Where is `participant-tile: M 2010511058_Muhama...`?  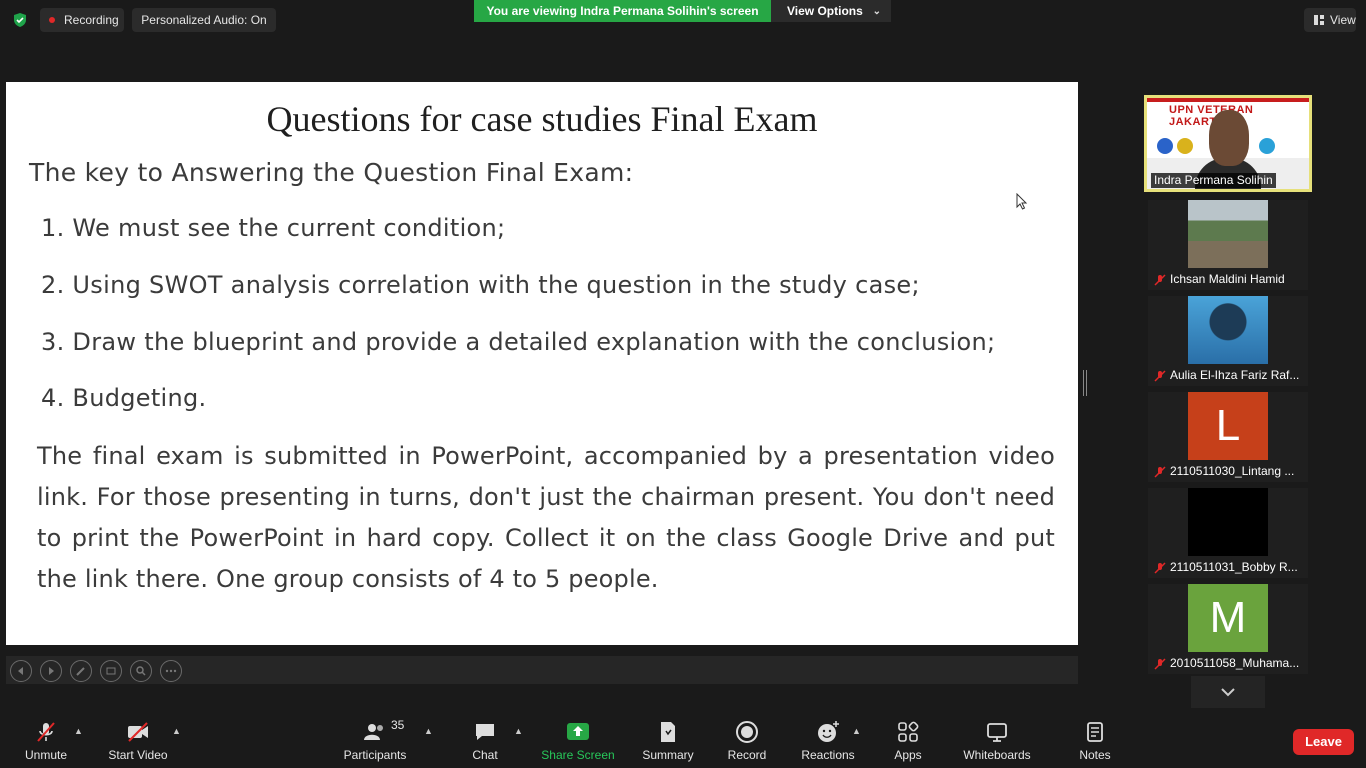
participant-tile: M 2010511058_Muhama... is located at coordinates (1228, 629).